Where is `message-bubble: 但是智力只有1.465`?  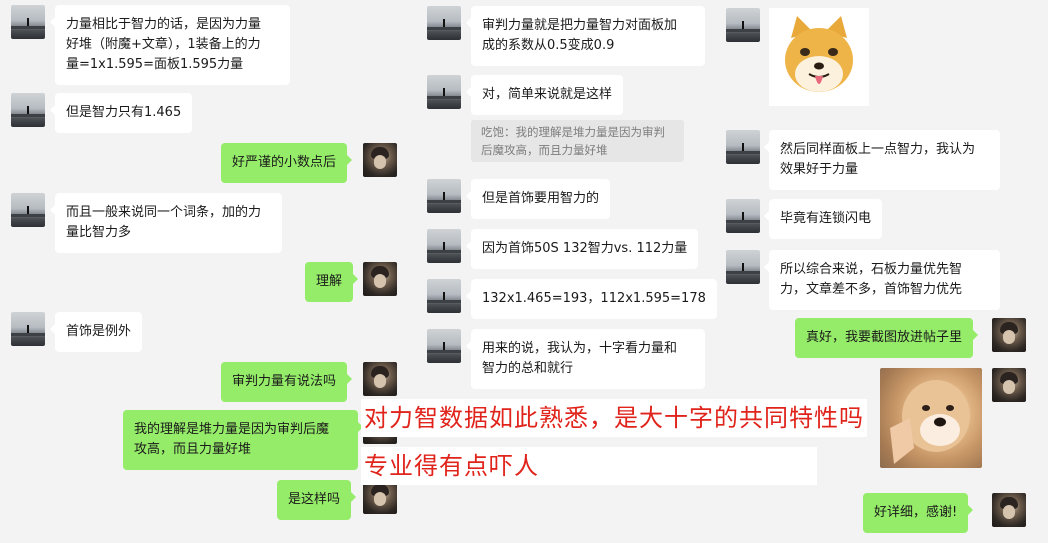 message-bubble: 但是智力只有1.465 is located at coordinates (121, 113).